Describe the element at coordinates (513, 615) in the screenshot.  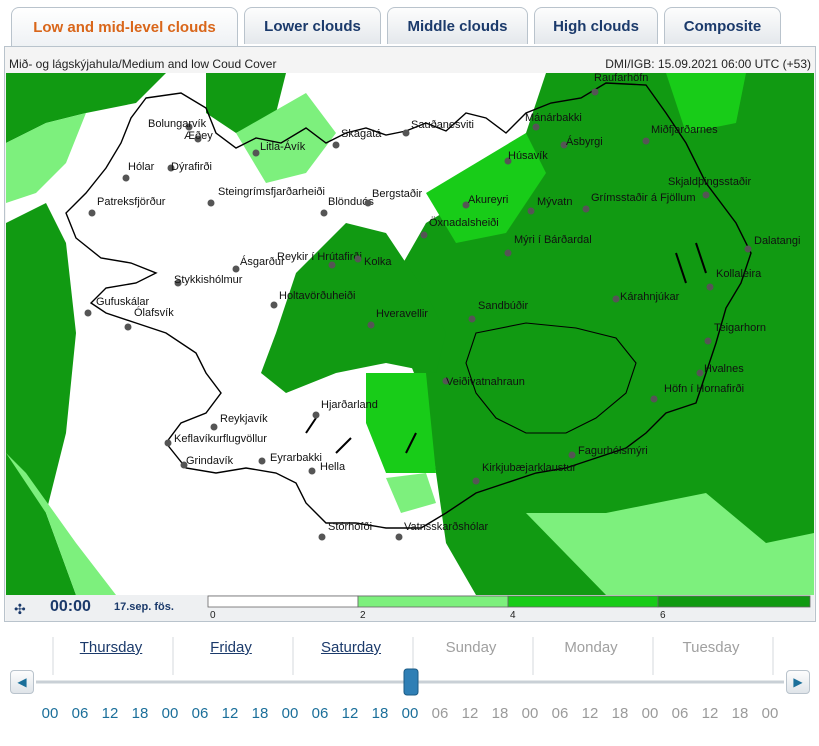
I see `legend-tick: 4` at that location.